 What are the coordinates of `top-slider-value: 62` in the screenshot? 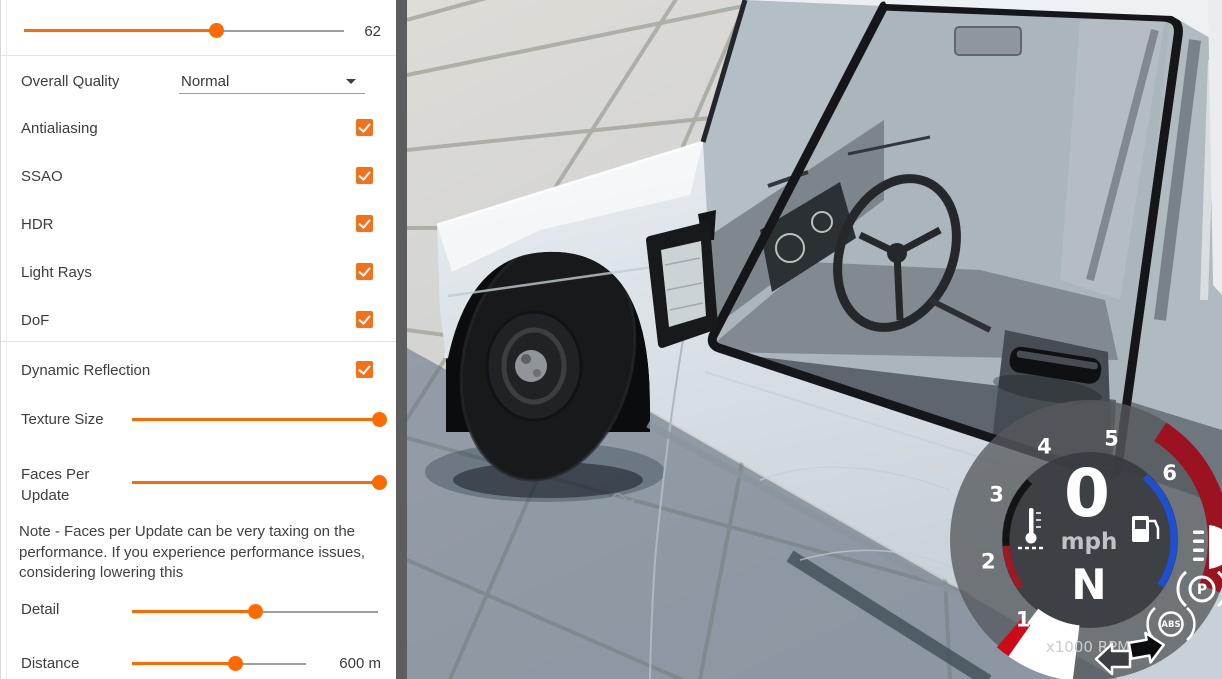 It's located at (372, 31).